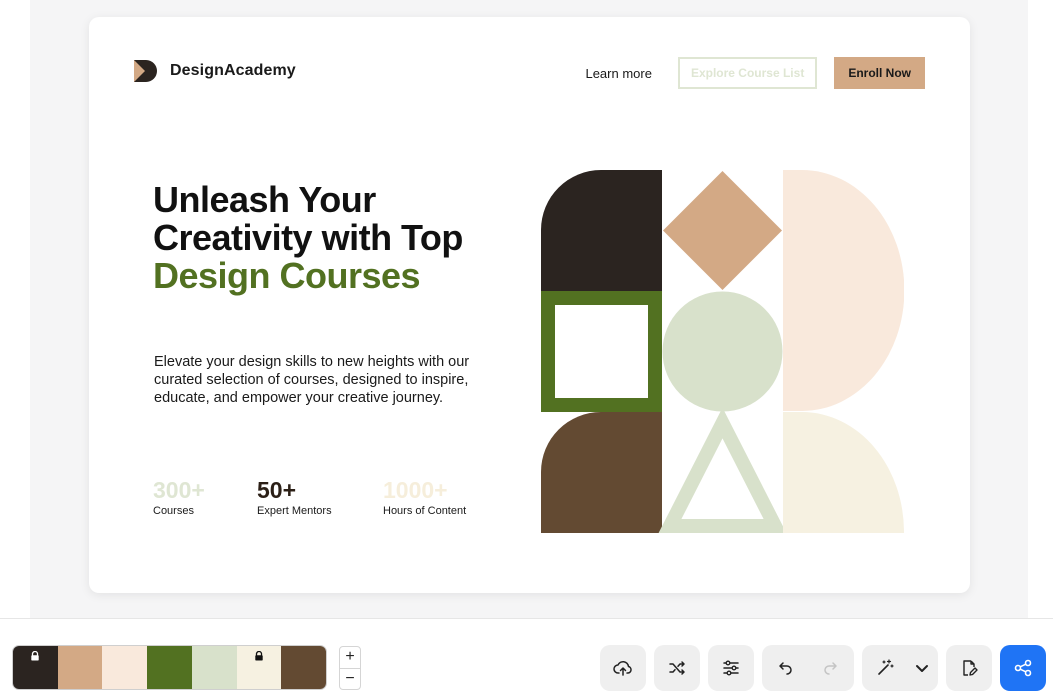  Describe the element at coordinates (722, 230) in the screenshot. I see `tan-diamond-shape` at that location.